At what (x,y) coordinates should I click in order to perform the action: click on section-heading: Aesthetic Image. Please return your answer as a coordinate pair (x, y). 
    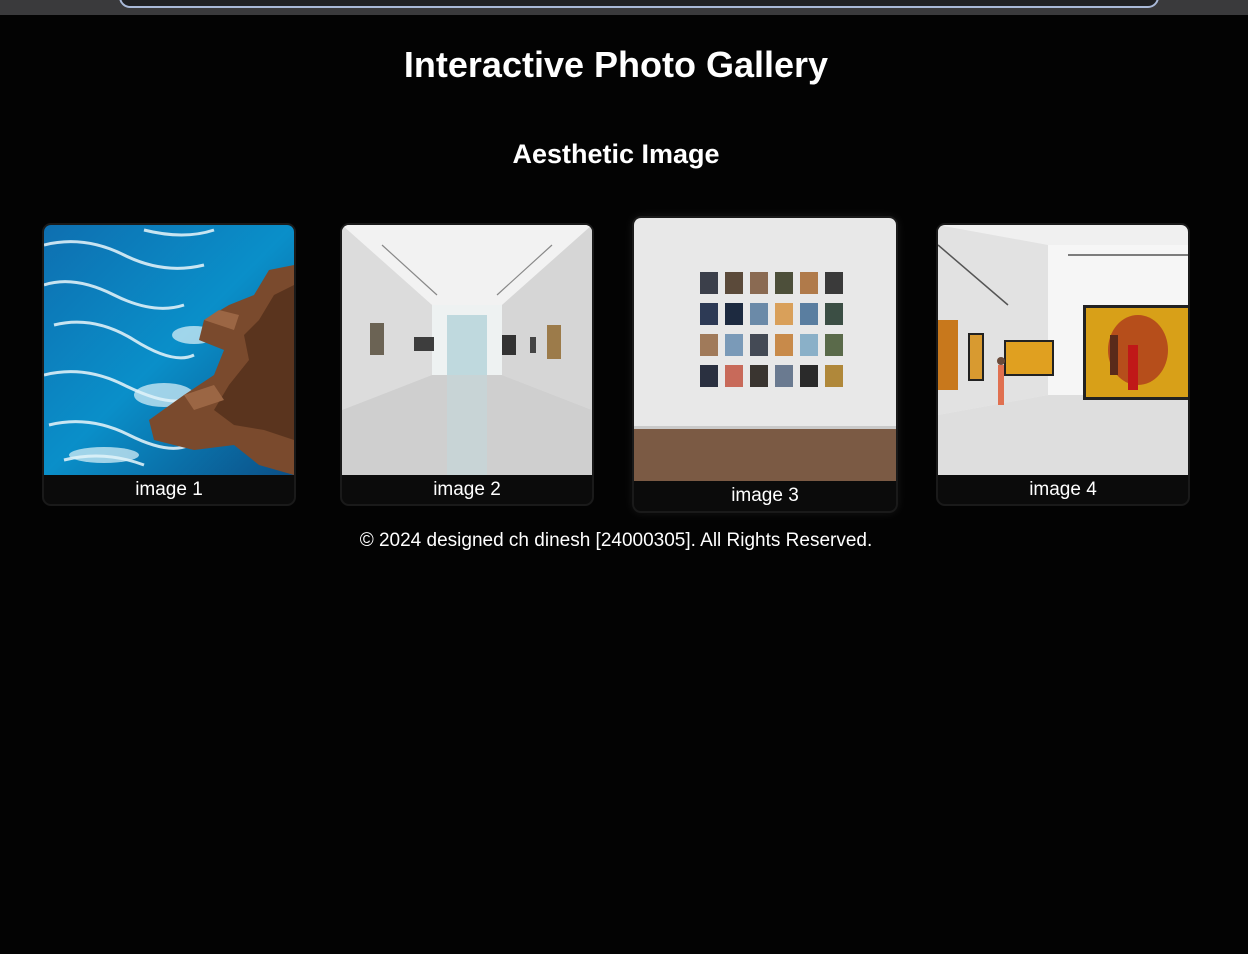
    Looking at the image, I should click on (616, 154).